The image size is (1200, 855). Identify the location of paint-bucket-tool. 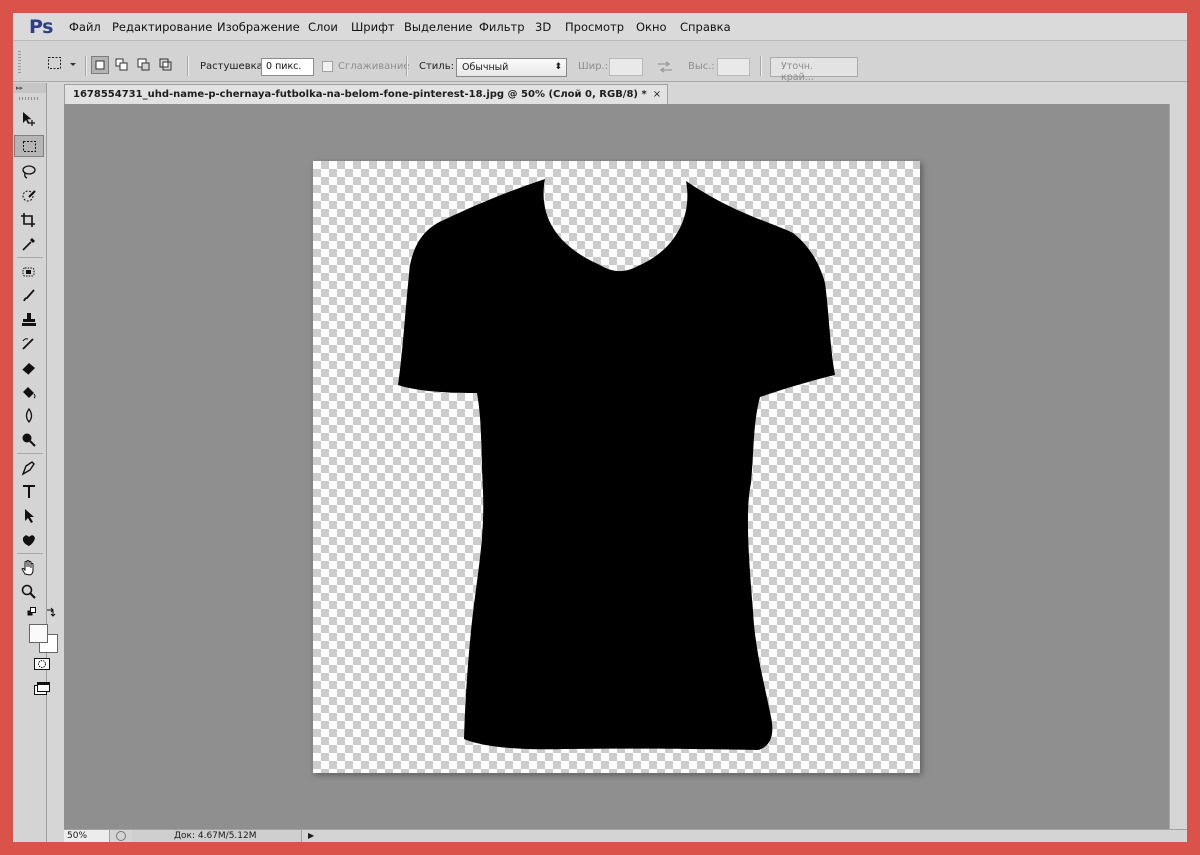
(29, 392).